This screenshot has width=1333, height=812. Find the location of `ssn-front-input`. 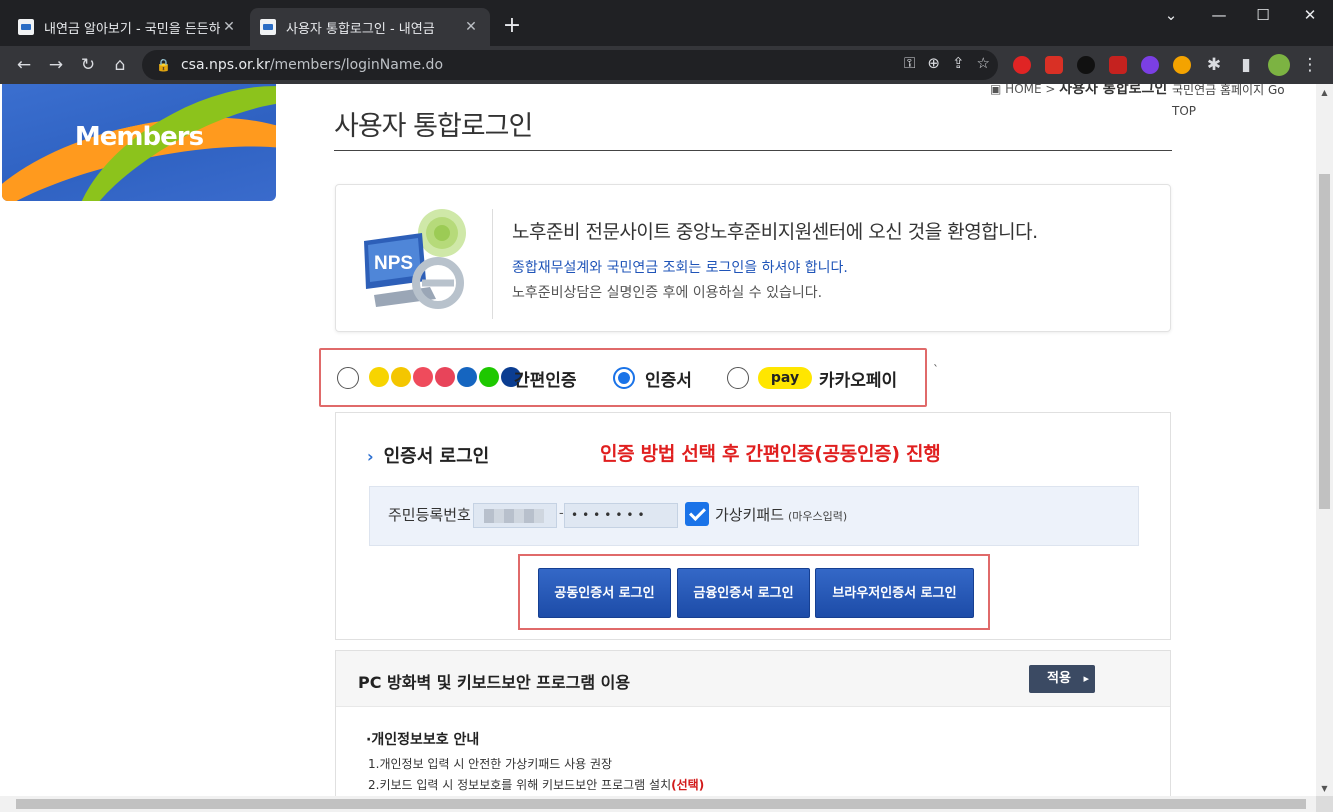

ssn-front-input is located at coordinates (515, 515).